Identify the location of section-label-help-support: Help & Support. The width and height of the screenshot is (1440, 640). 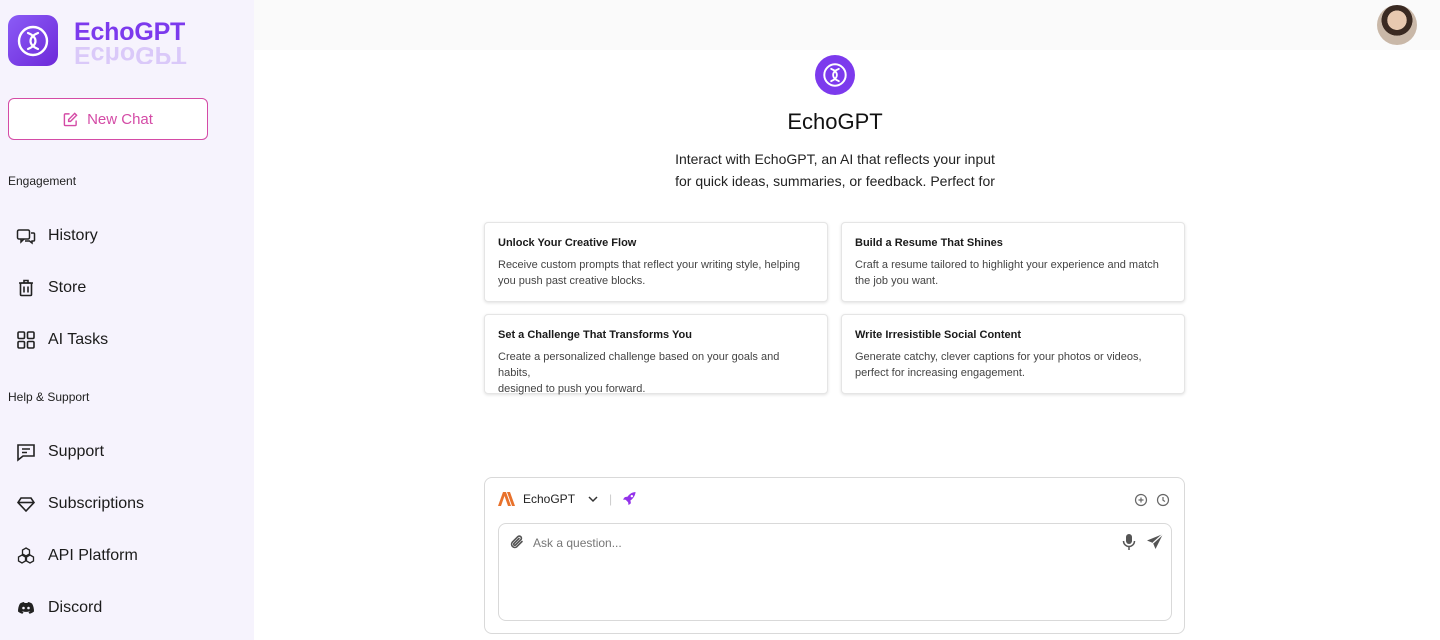
(49, 397).